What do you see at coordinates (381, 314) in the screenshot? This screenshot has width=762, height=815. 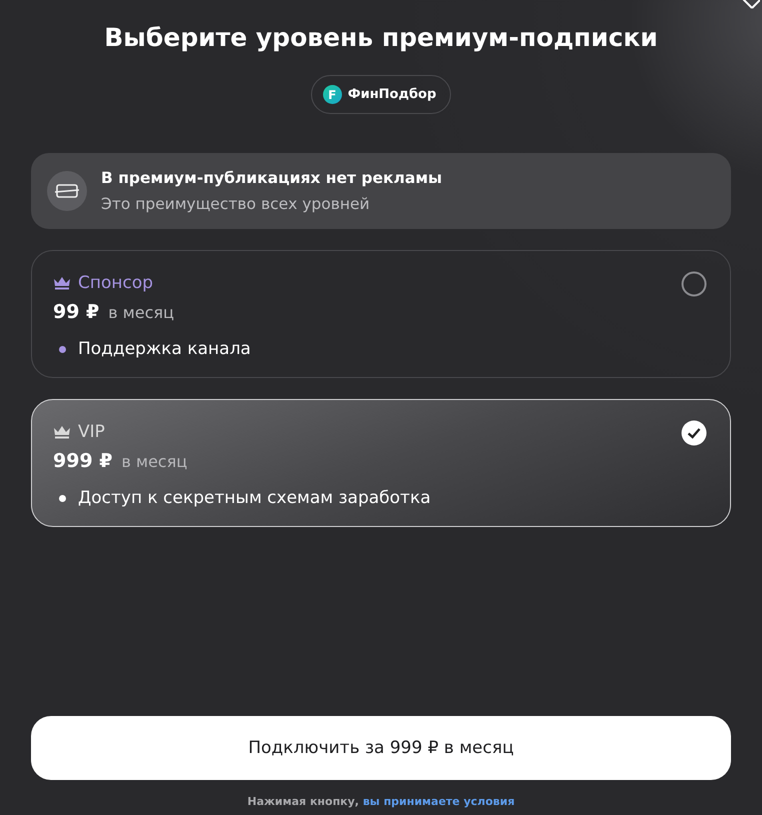 I see `tier-card: Спонсор 99 ₽ в месяц Поддержка канала` at bounding box center [381, 314].